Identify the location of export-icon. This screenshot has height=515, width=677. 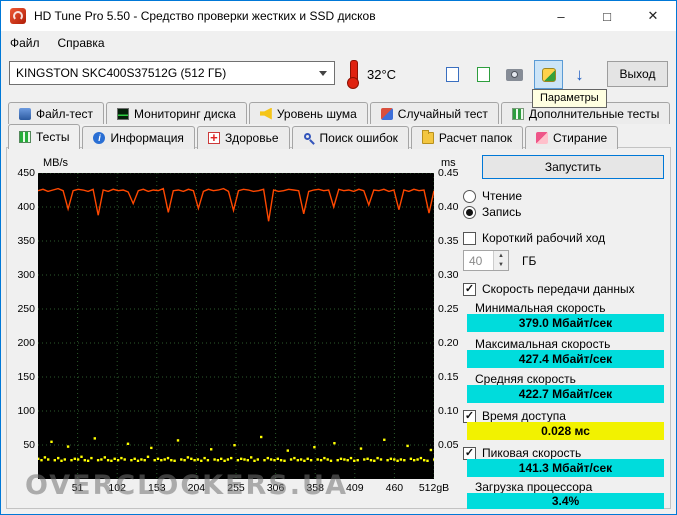
(485, 73).